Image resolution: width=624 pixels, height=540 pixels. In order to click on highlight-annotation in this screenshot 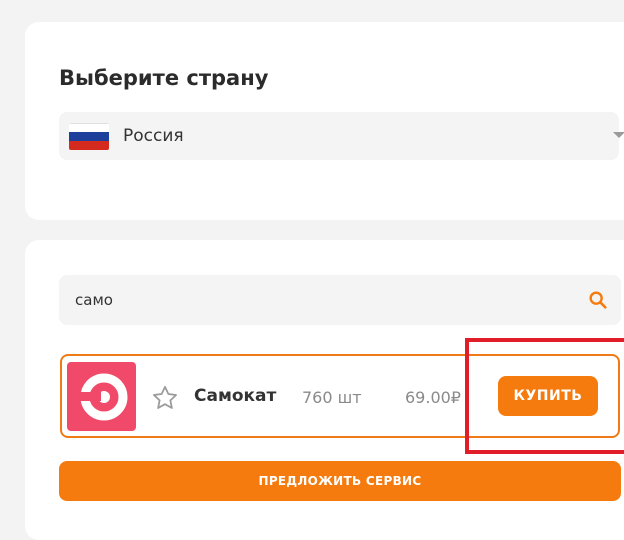, I will do `click(544, 396)`.